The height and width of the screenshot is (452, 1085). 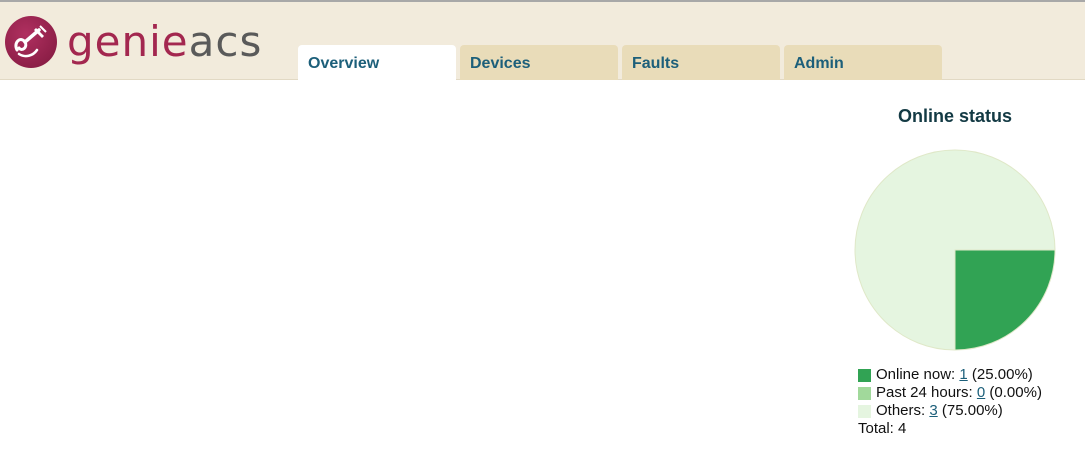 What do you see at coordinates (1015, 392) in the screenshot?
I see `legend-past-pct: (0.00%)` at bounding box center [1015, 392].